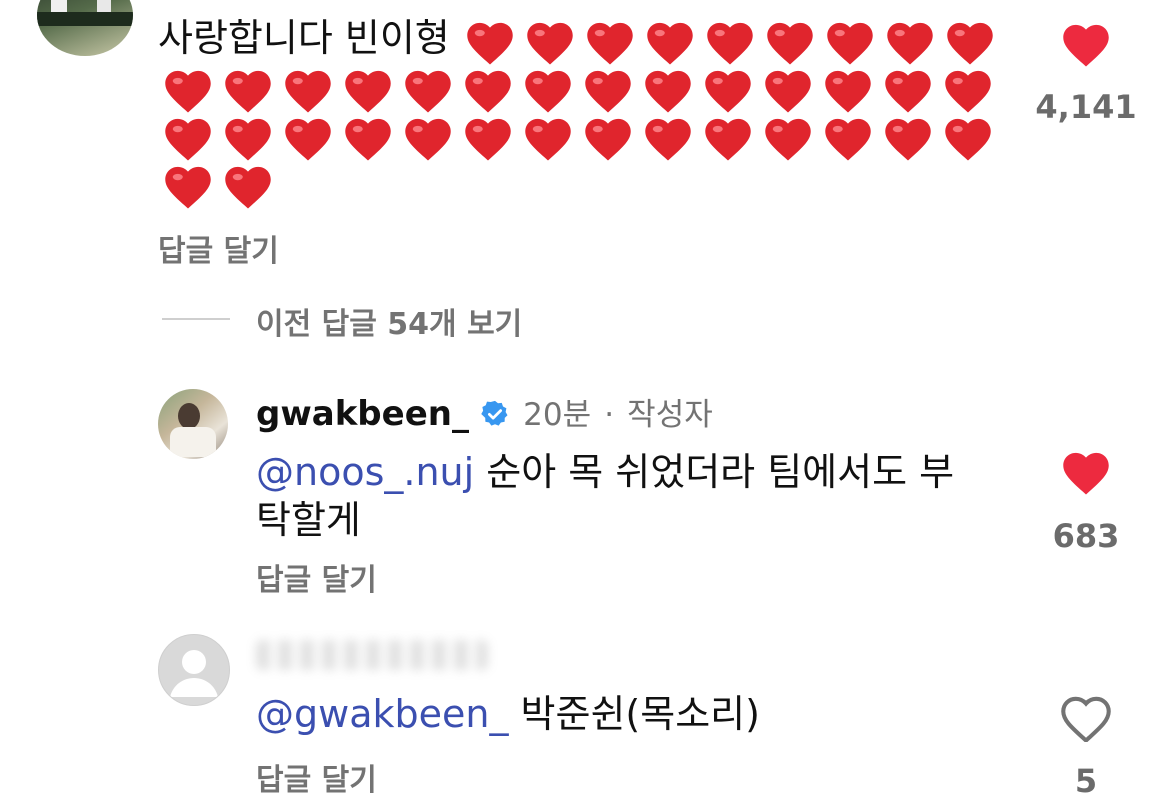 The width and height of the screenshot is (1170, 800). What do you see at coordinates (1086, 781) in the screenshot?
I see `like-count: 5` at bounding box center [1086, 781].